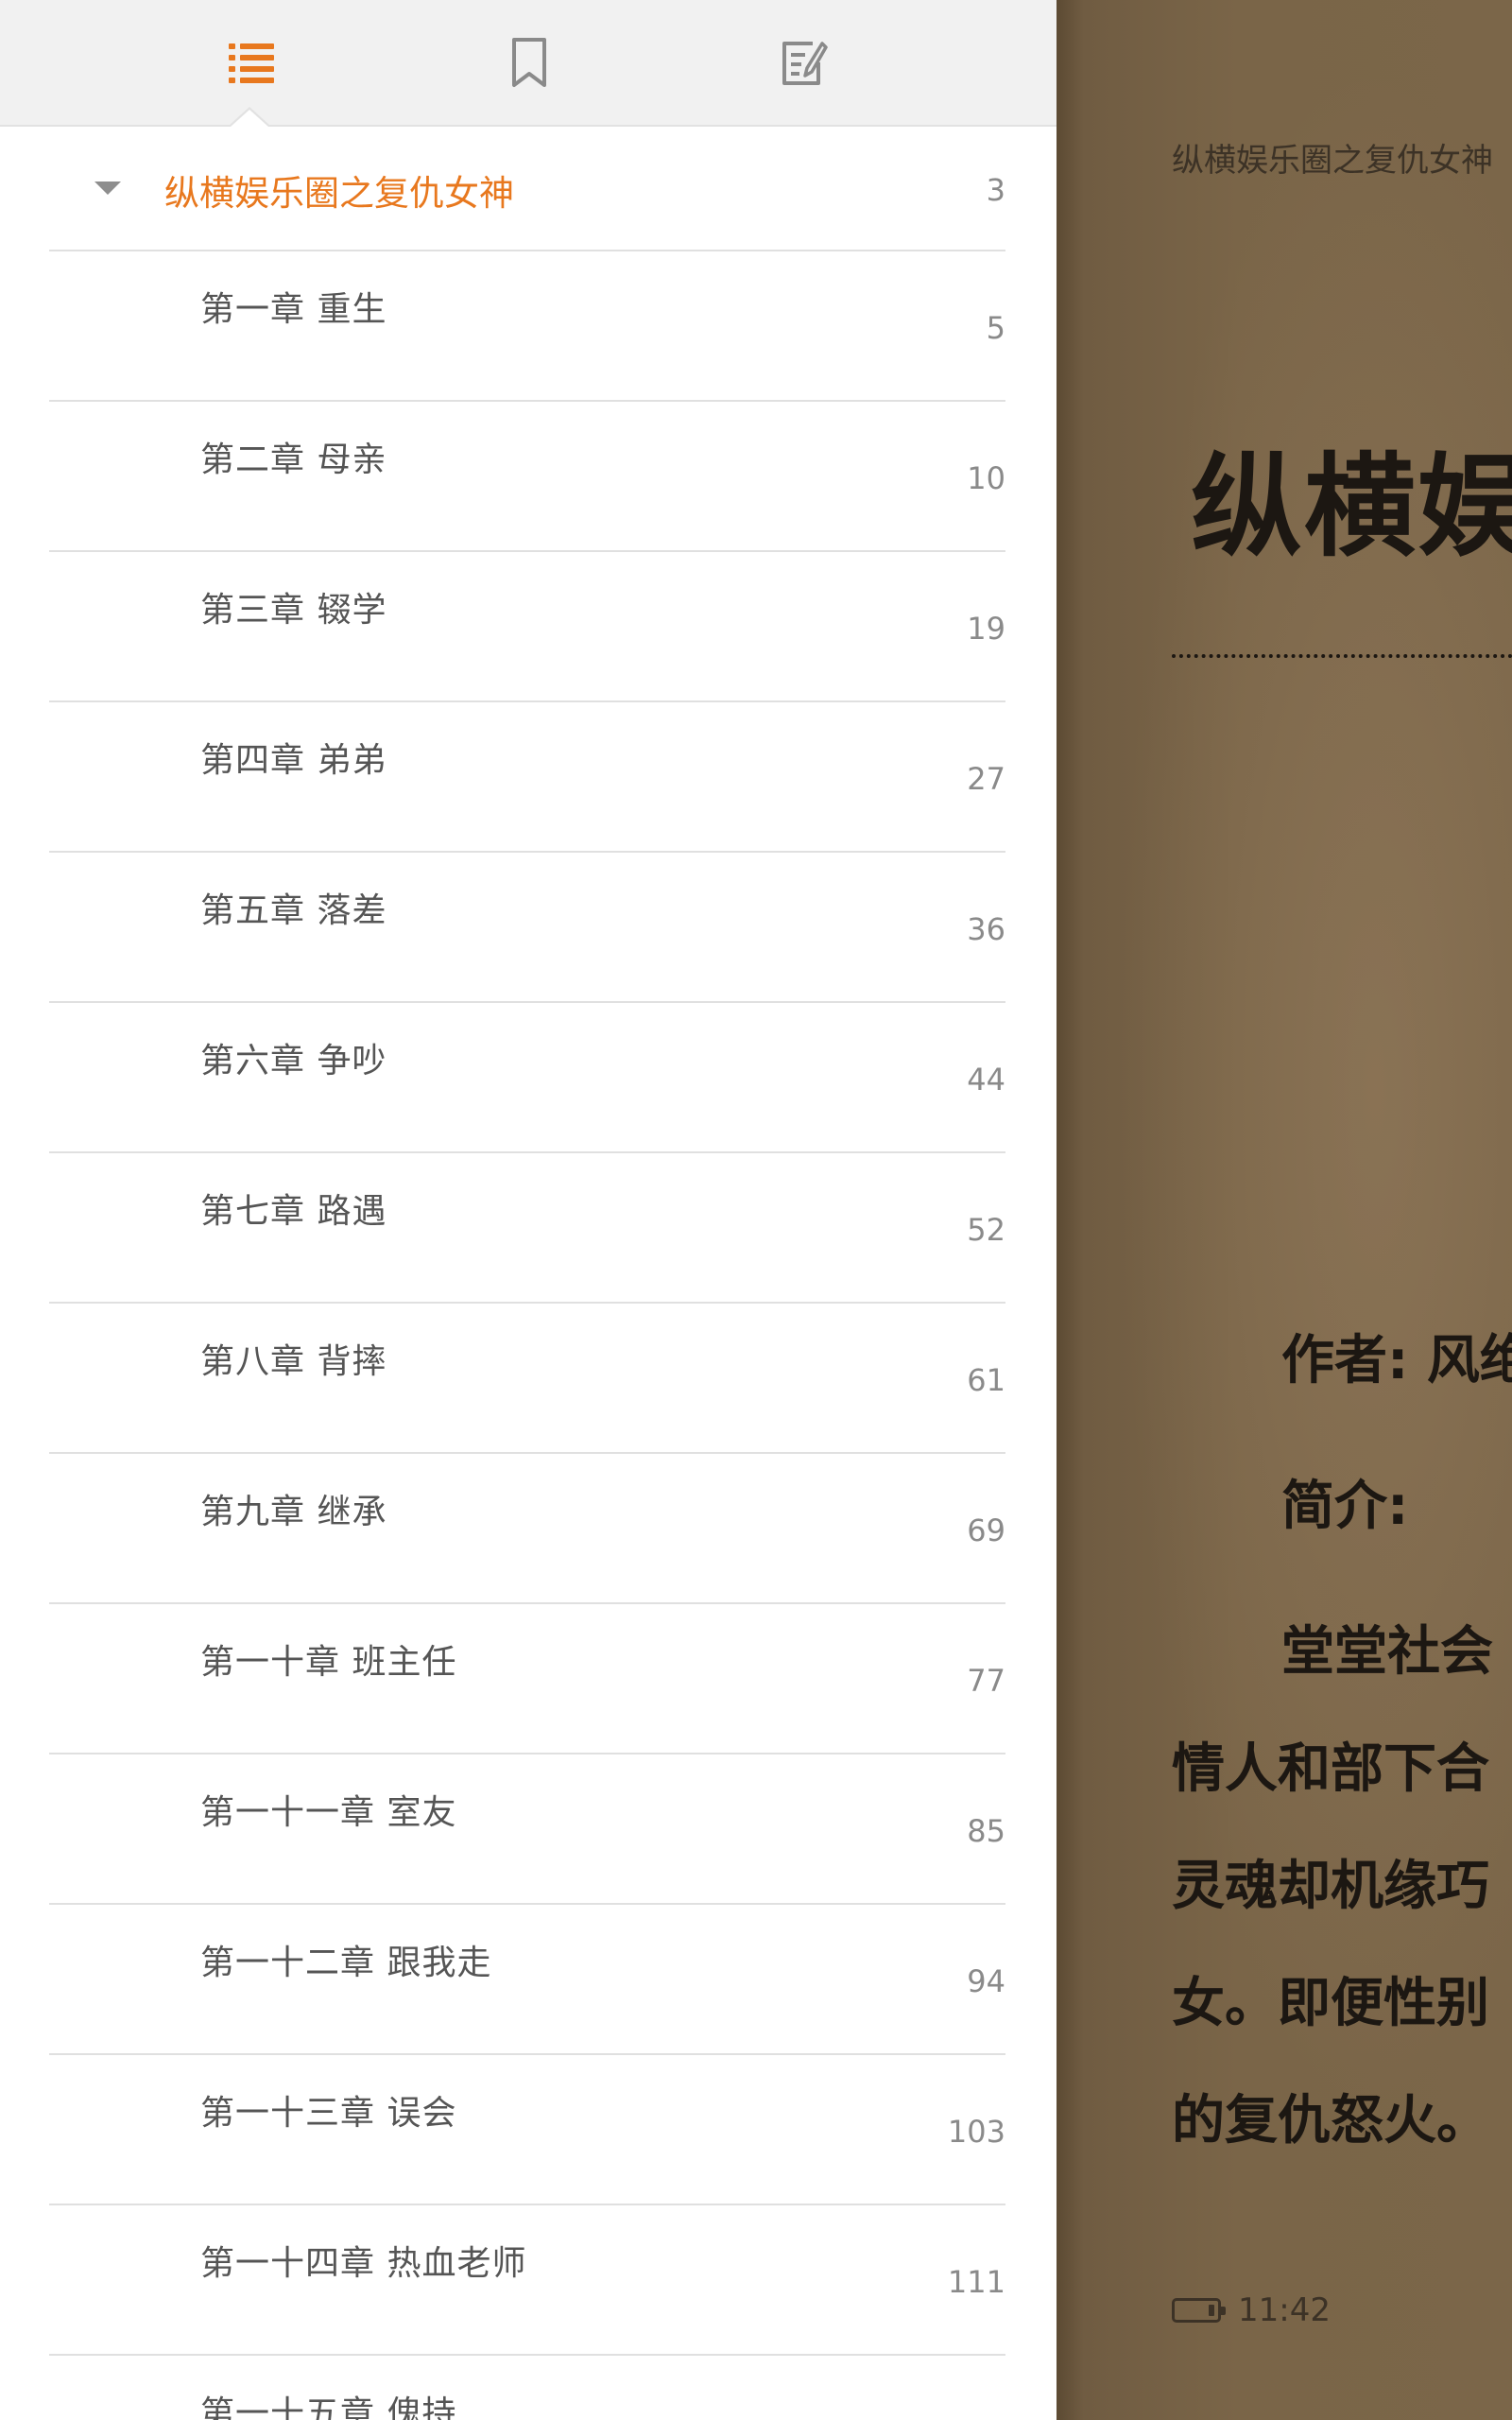 This screenshot has height=2420, width=1512. Describe the element at coordinates (1284, 2310) in the screenshot. I see `clock-time: 11:42` at that location.